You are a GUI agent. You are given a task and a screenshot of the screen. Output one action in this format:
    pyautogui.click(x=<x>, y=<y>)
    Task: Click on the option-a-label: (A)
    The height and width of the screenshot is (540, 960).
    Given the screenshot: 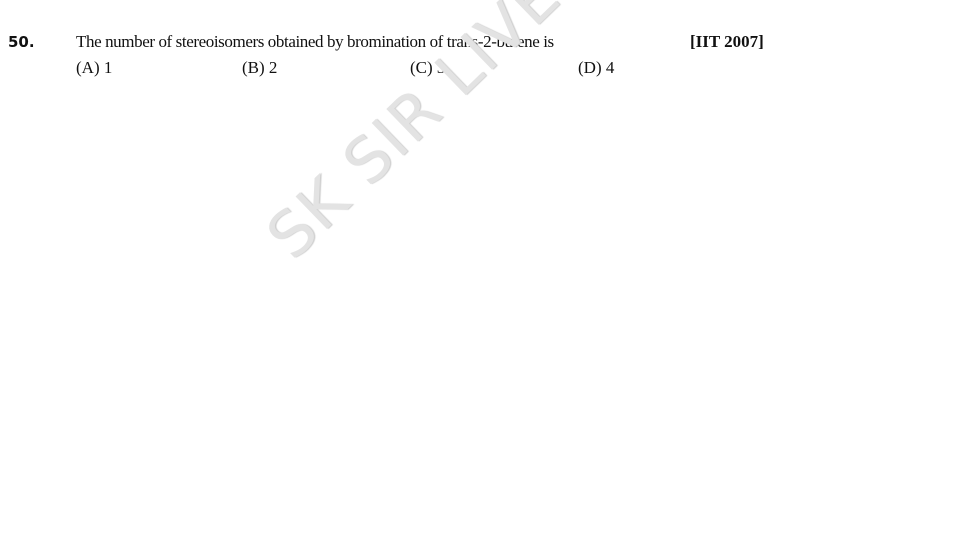 What is the action you would take?
    pyautogui.click(x=88, y=67)
    